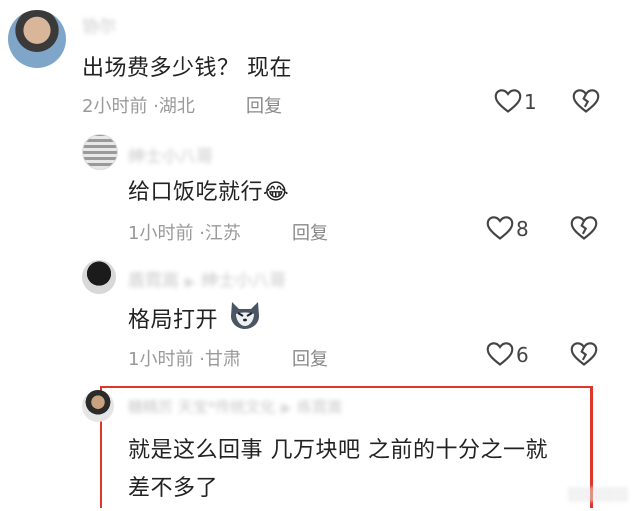 The width and height of the screenshot is (640, 511). I want to click on like-count: 8, so click(522, 229).